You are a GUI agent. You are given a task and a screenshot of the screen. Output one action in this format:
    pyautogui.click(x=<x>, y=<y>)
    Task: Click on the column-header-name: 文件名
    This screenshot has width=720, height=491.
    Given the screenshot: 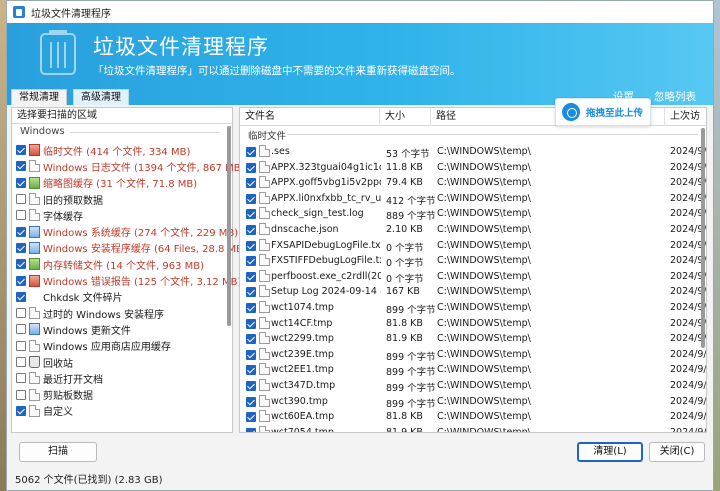 What is the action you would take?
    pyautogui.click(x=310, y=117)
    